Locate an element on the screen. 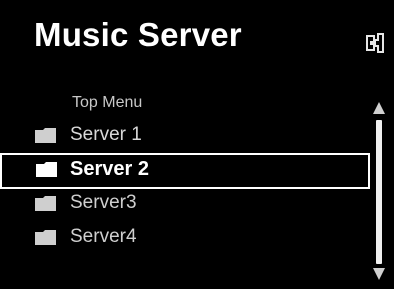  list-item-server-1: Server 1 is located at coordinates (185, 137).